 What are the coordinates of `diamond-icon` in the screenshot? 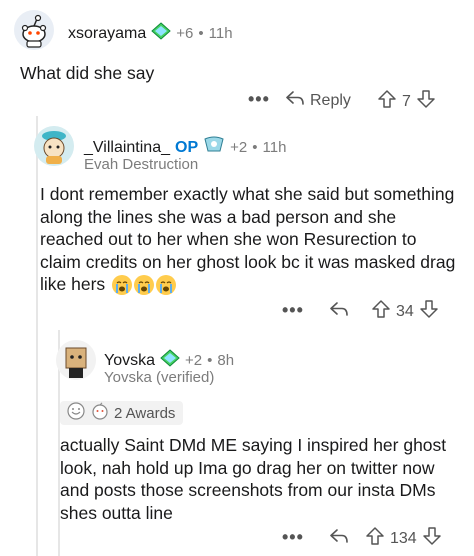 It's located at (161, 33).